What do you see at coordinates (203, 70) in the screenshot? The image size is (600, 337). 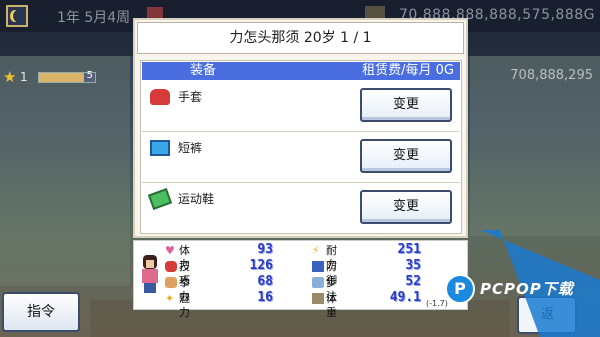 I see `equip-column-label: 装备` at bounding box center [203, 70].